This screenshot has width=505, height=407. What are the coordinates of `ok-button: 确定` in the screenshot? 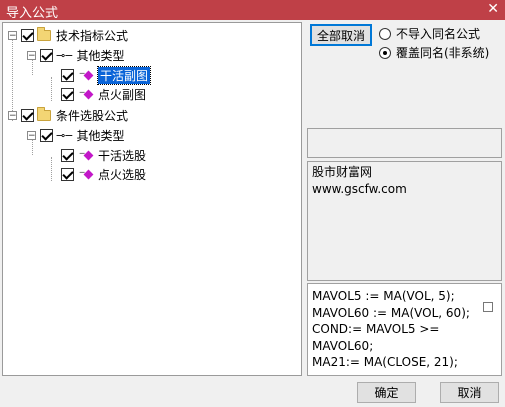 It's located at (386, 392).